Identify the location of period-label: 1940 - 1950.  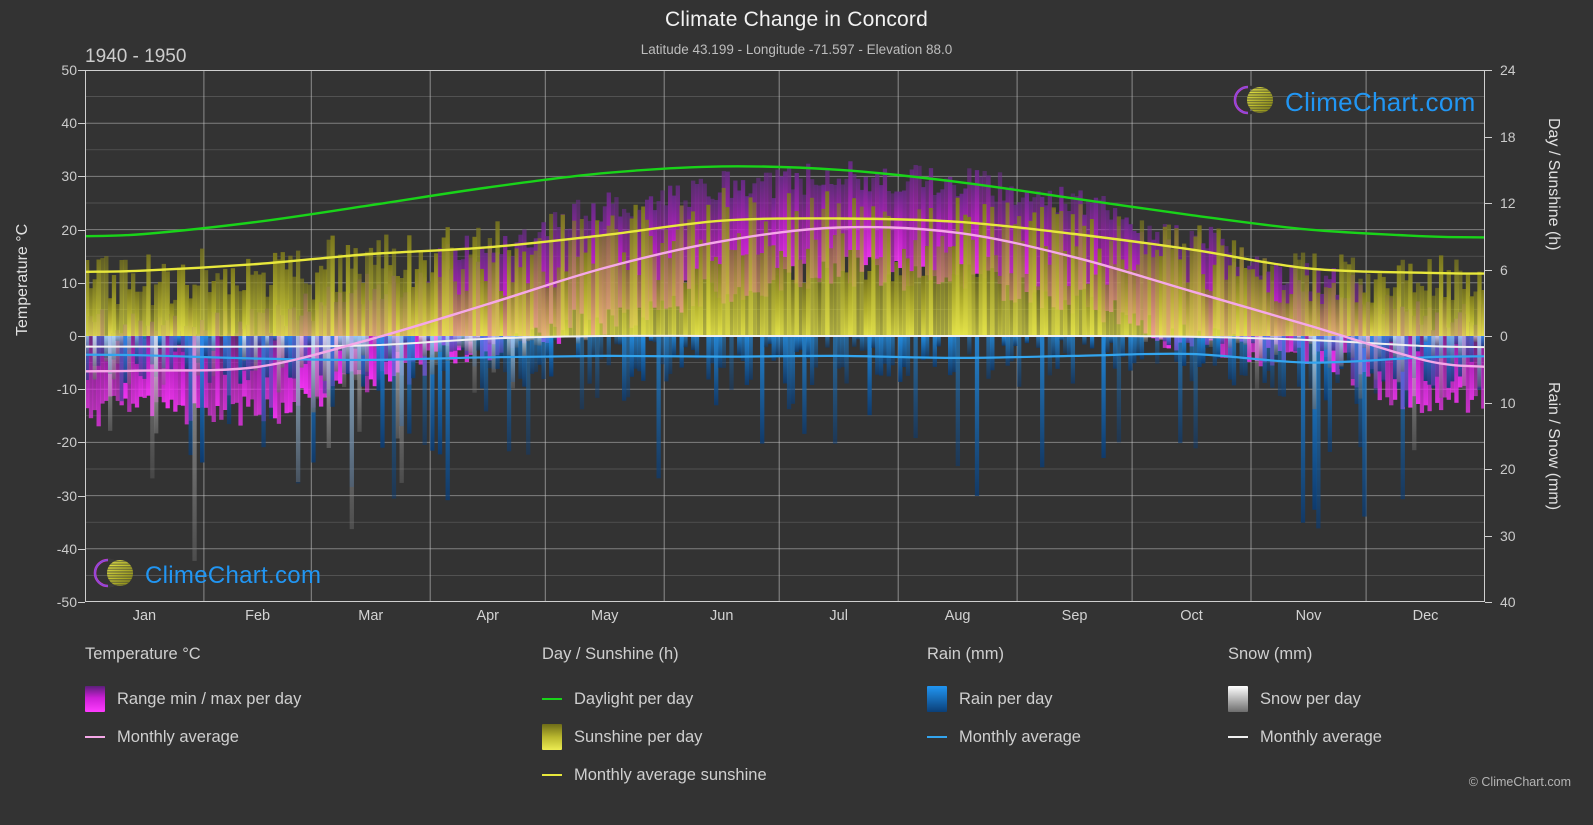
(136, 56).